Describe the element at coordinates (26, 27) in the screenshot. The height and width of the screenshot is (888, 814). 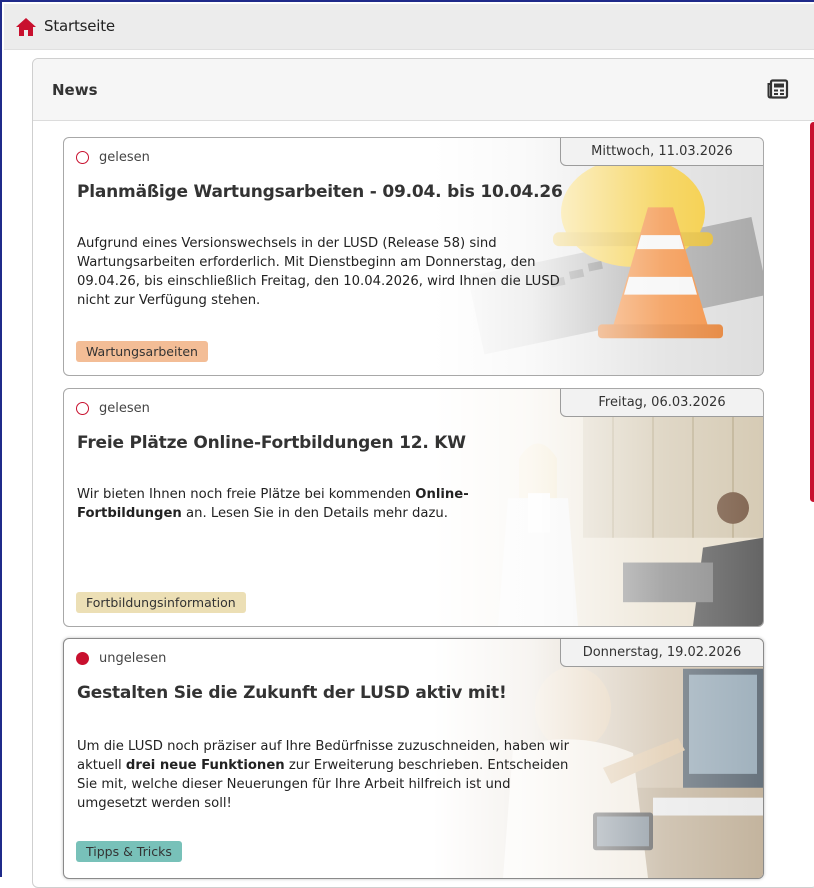
I see `home-icon` at that location.